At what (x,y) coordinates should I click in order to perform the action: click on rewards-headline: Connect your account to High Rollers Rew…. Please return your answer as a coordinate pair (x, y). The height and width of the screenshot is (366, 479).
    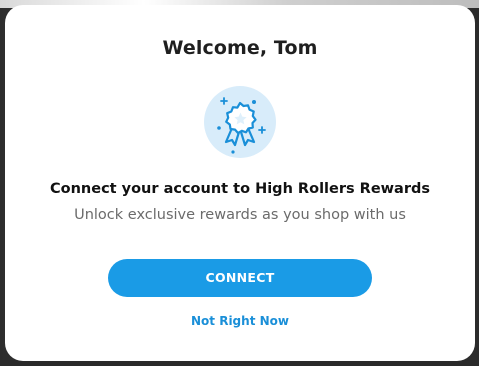
    Looking at the image, I should click on (240, 189).